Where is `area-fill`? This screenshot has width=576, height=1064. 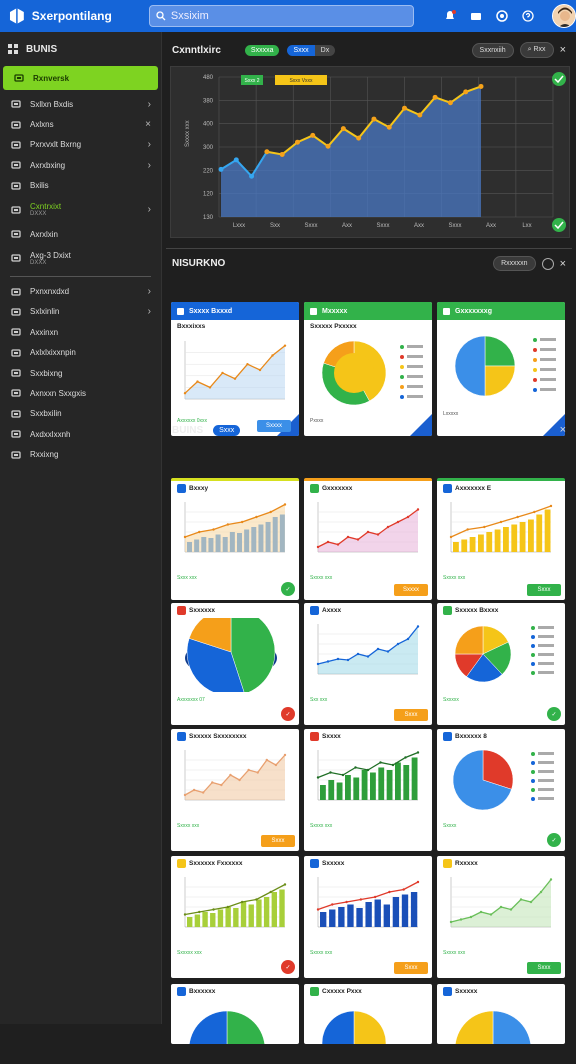 area-fill is located at coordinates (235, 372).